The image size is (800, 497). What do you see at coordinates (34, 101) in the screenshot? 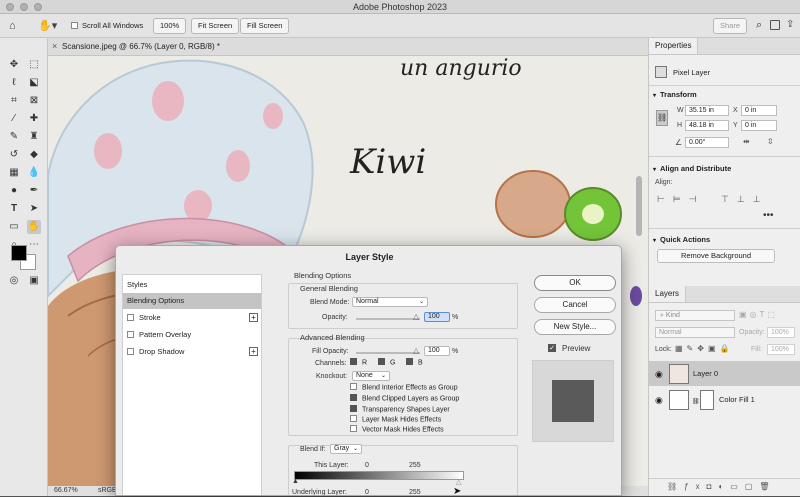
I see `frame-tool-icon: ⊠` at bounding box center [34, 101].